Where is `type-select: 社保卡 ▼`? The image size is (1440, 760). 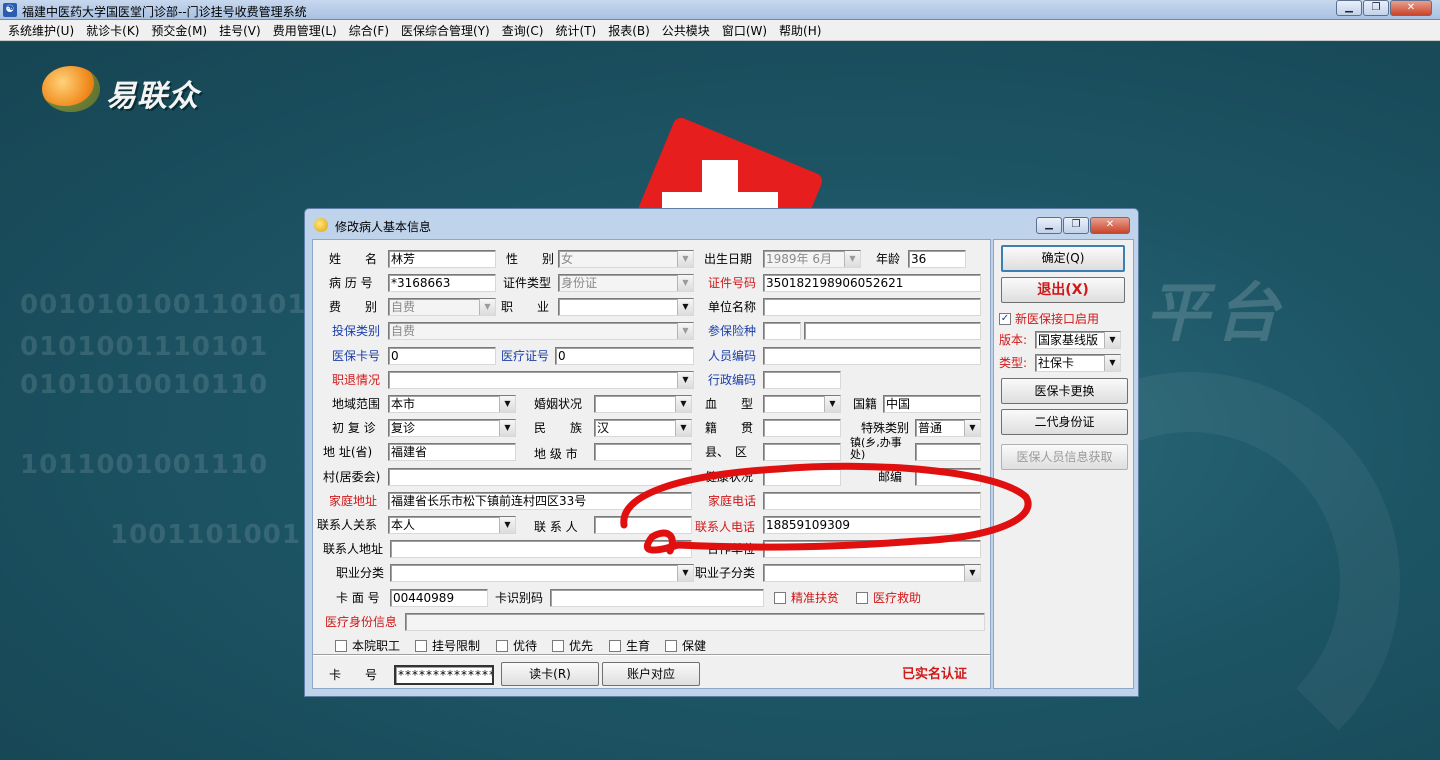
type-select: 社保卡 ▼ is located at coordinates (1078, 363).